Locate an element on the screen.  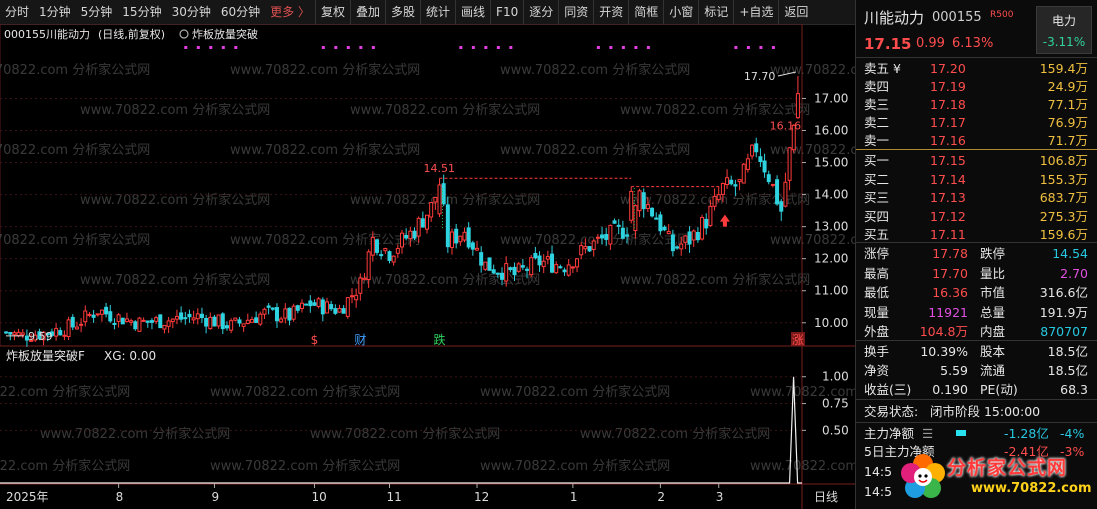
toolbar-item: 更多 〉 is located at coordinates (290, 12).